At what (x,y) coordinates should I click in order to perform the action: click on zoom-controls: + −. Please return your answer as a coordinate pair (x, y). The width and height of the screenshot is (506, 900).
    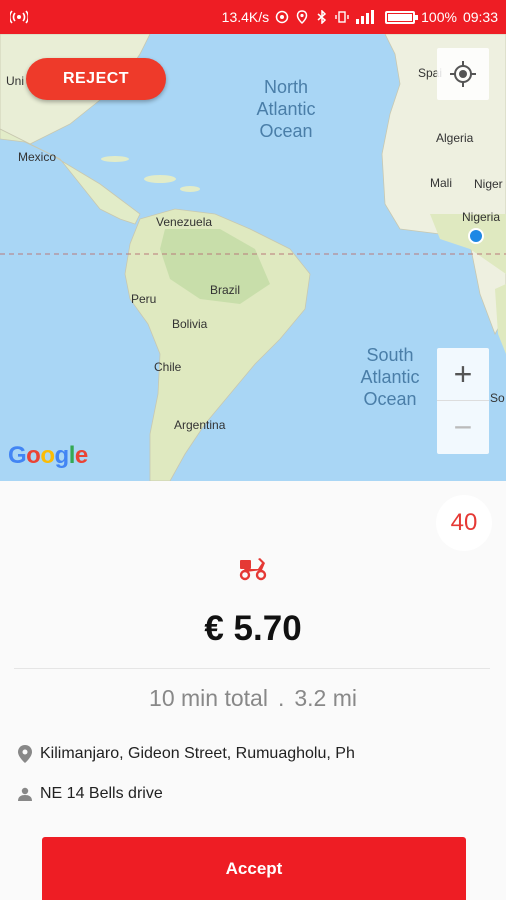
    Looking at the image, I should click on (463, 401).